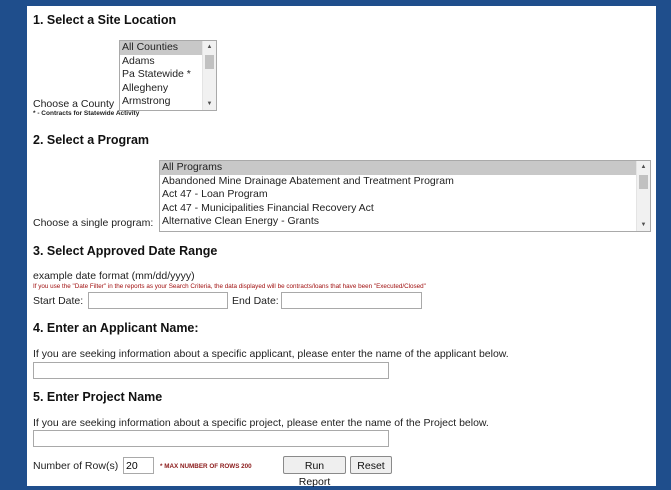  I want to click on start-date-input, so click(158, 300).